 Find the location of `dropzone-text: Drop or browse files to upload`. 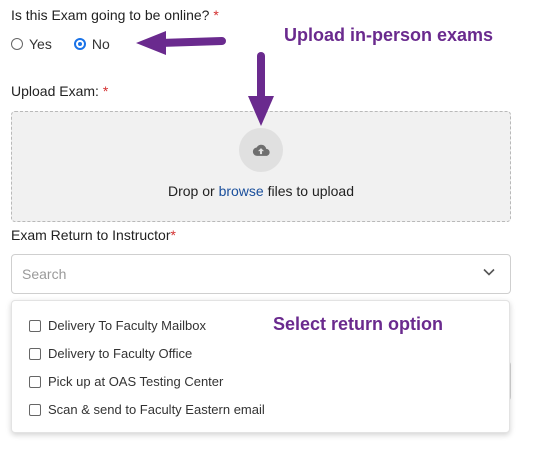

dropzone-text: Drop or browse files to upload is located at coordinates (261, 191).